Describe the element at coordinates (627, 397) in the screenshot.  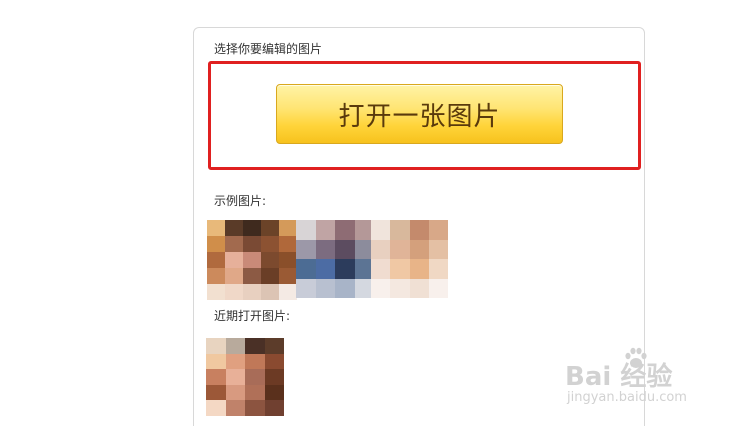
I see `watermark-url: jingyan.baidu.com` at that location.